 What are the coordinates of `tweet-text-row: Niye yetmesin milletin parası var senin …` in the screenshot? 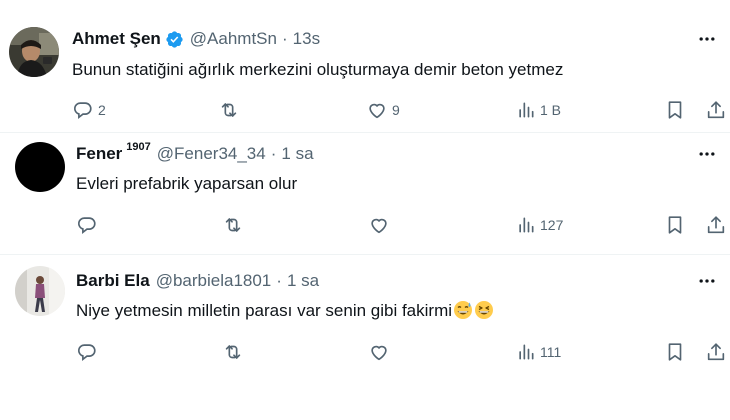 It's located at (285, 311).